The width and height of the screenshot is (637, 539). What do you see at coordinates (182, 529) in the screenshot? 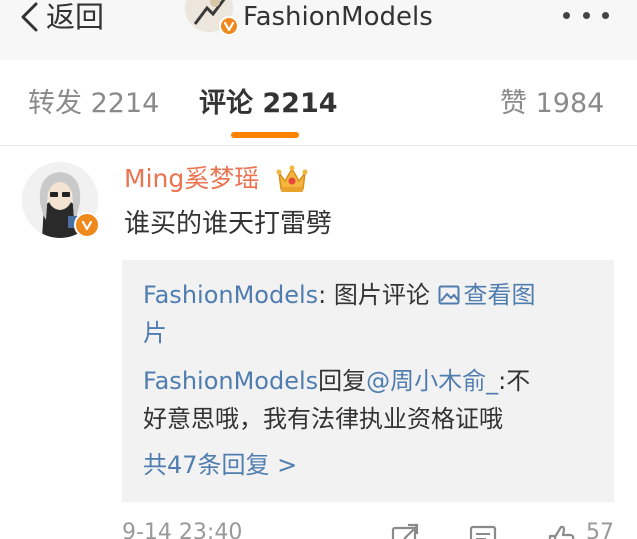
I see `comment-timestamp: 9-14 23:40` at bounding box center [182, 529].